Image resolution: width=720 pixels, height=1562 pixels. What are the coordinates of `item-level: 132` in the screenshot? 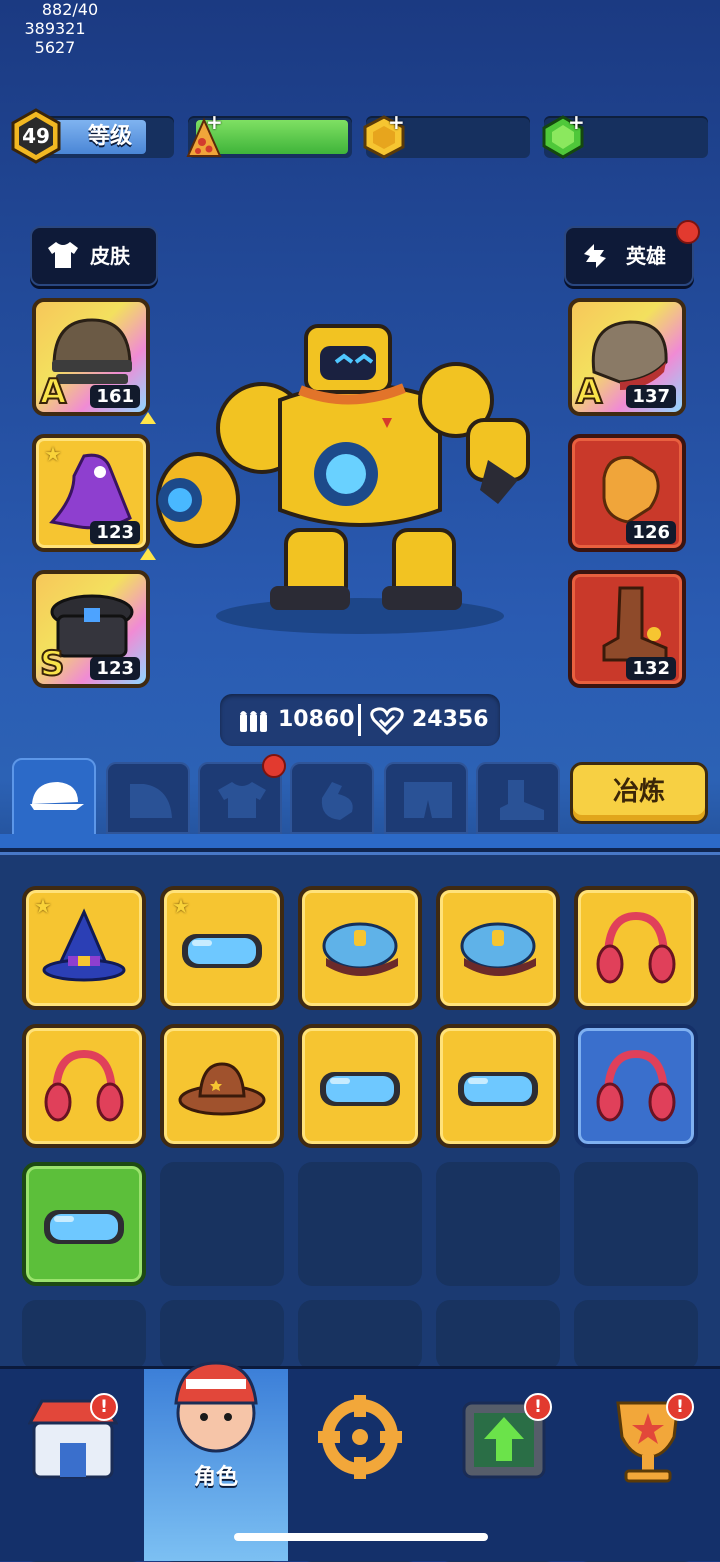 It's located at (651, 668).